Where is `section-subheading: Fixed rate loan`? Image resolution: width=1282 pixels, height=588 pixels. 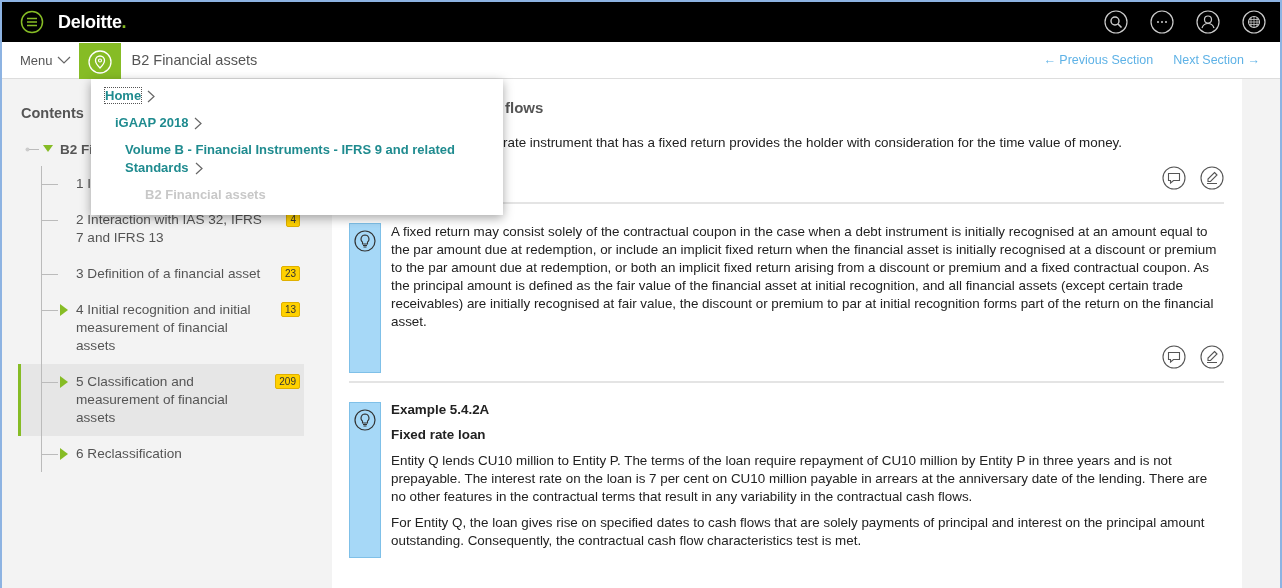 section-subheading: Fixed rate loan is located at coordinates (439, 434).